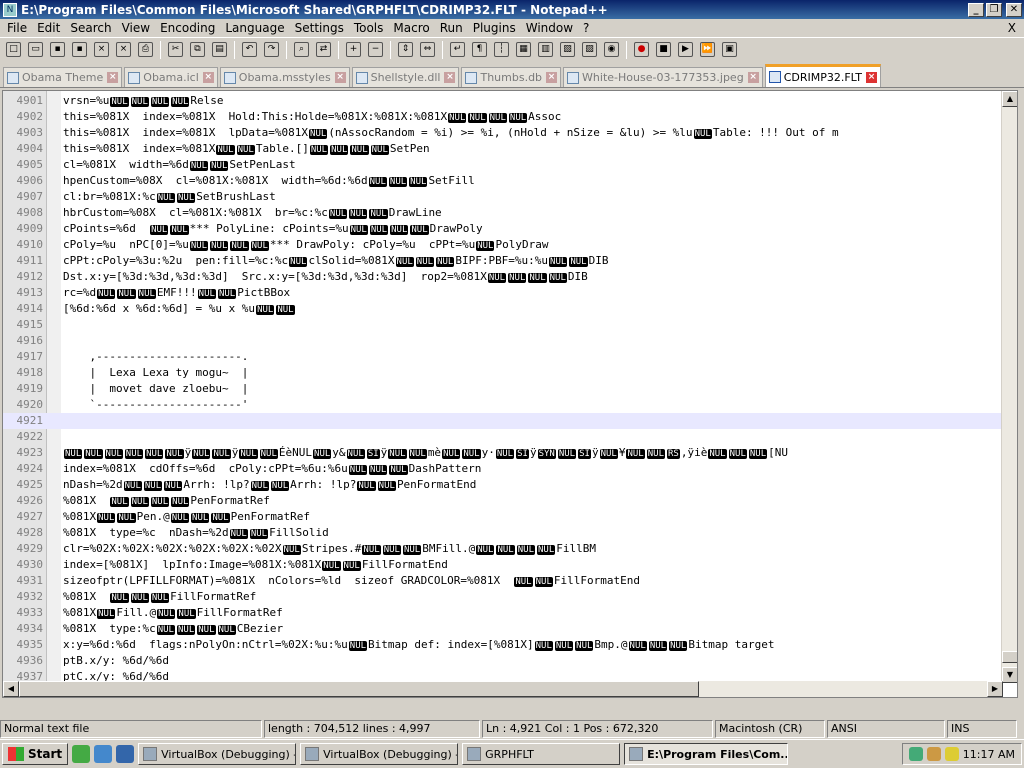 This screenshot has height=768, width=1024. What do you see at coordinates (353, 50) in the screenshot?
I see `zoom-in-button: +` at bounding box center [353, 50].